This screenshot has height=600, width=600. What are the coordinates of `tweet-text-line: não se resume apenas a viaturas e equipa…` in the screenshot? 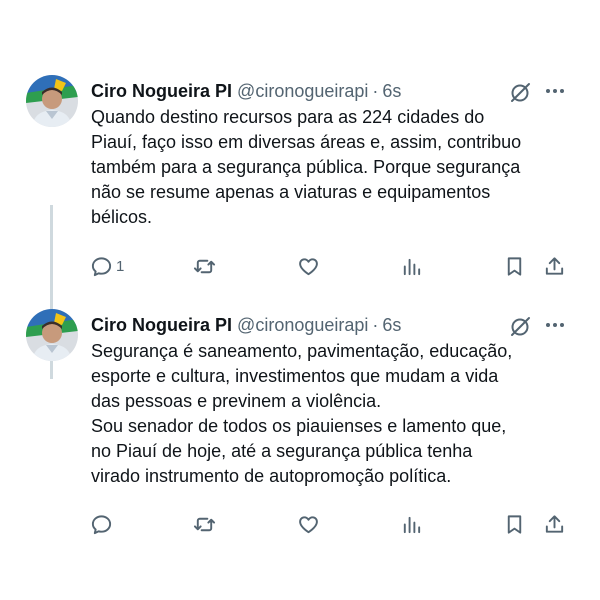 It's located at (291, 192).